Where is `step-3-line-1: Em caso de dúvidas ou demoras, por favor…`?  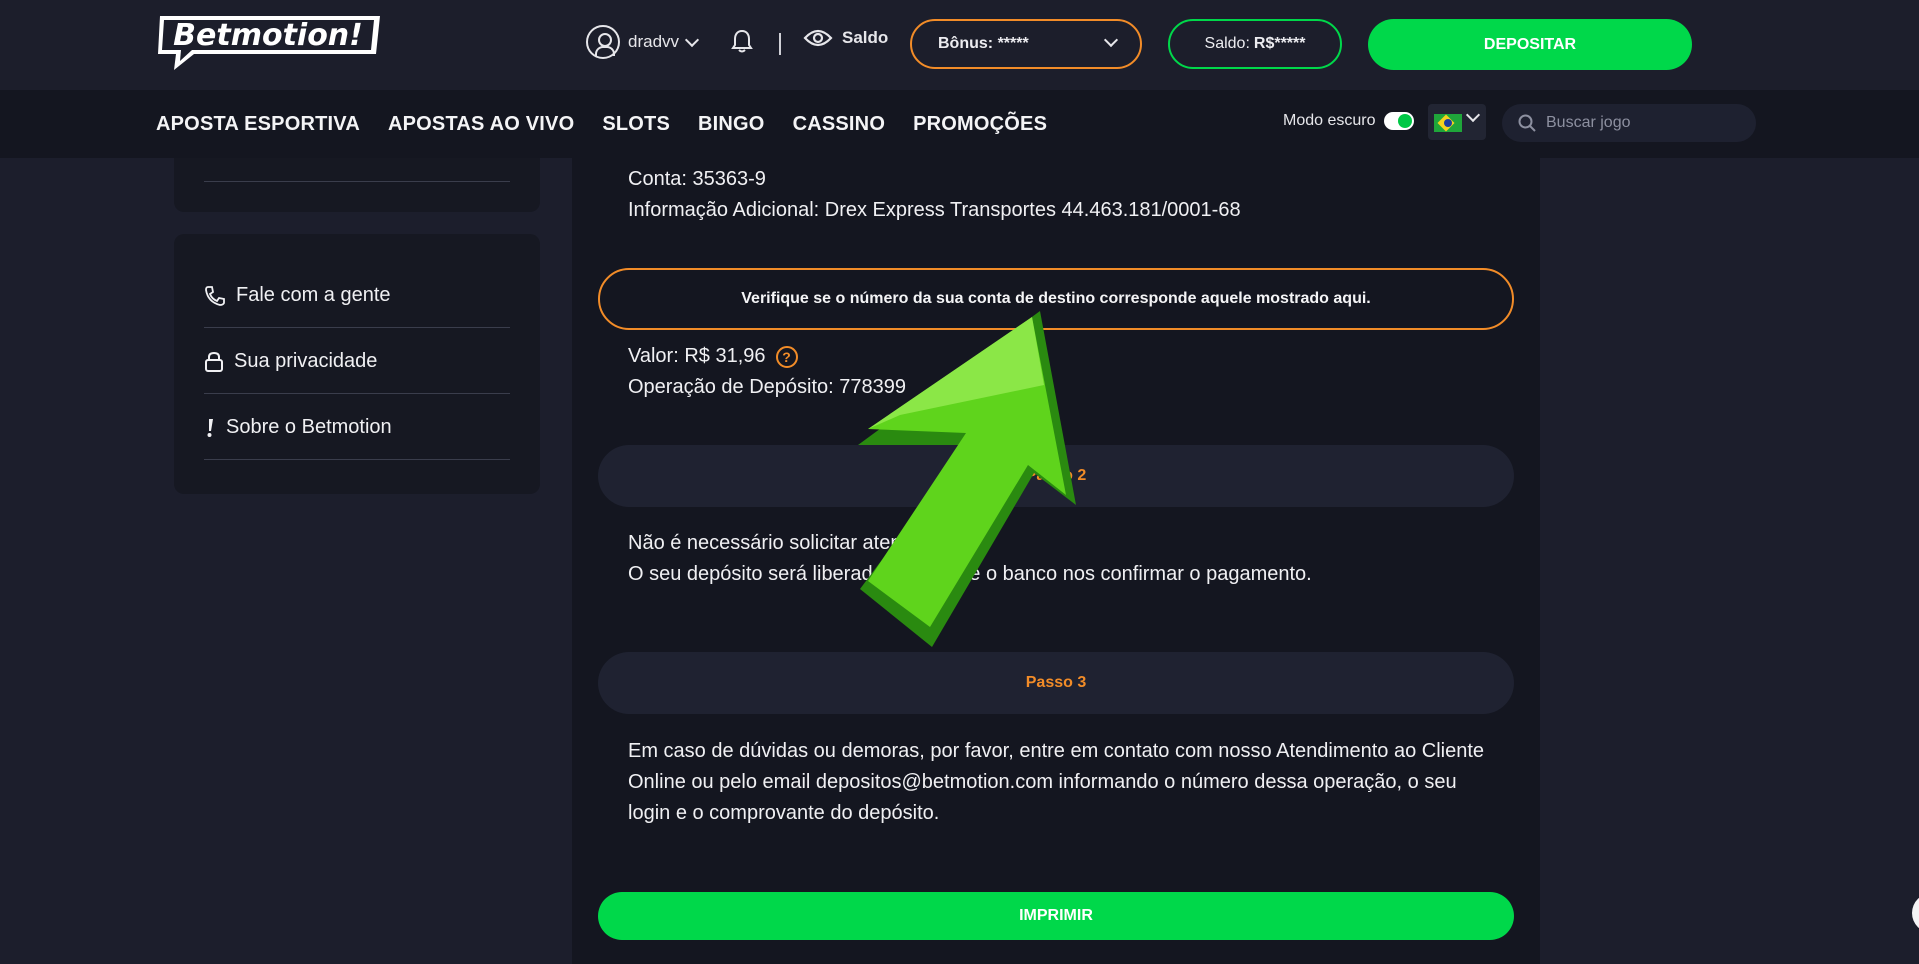
step-3-line-1: Em caso de dúvidas ou demoras, por favor… is located at coordinates (1056, 751).